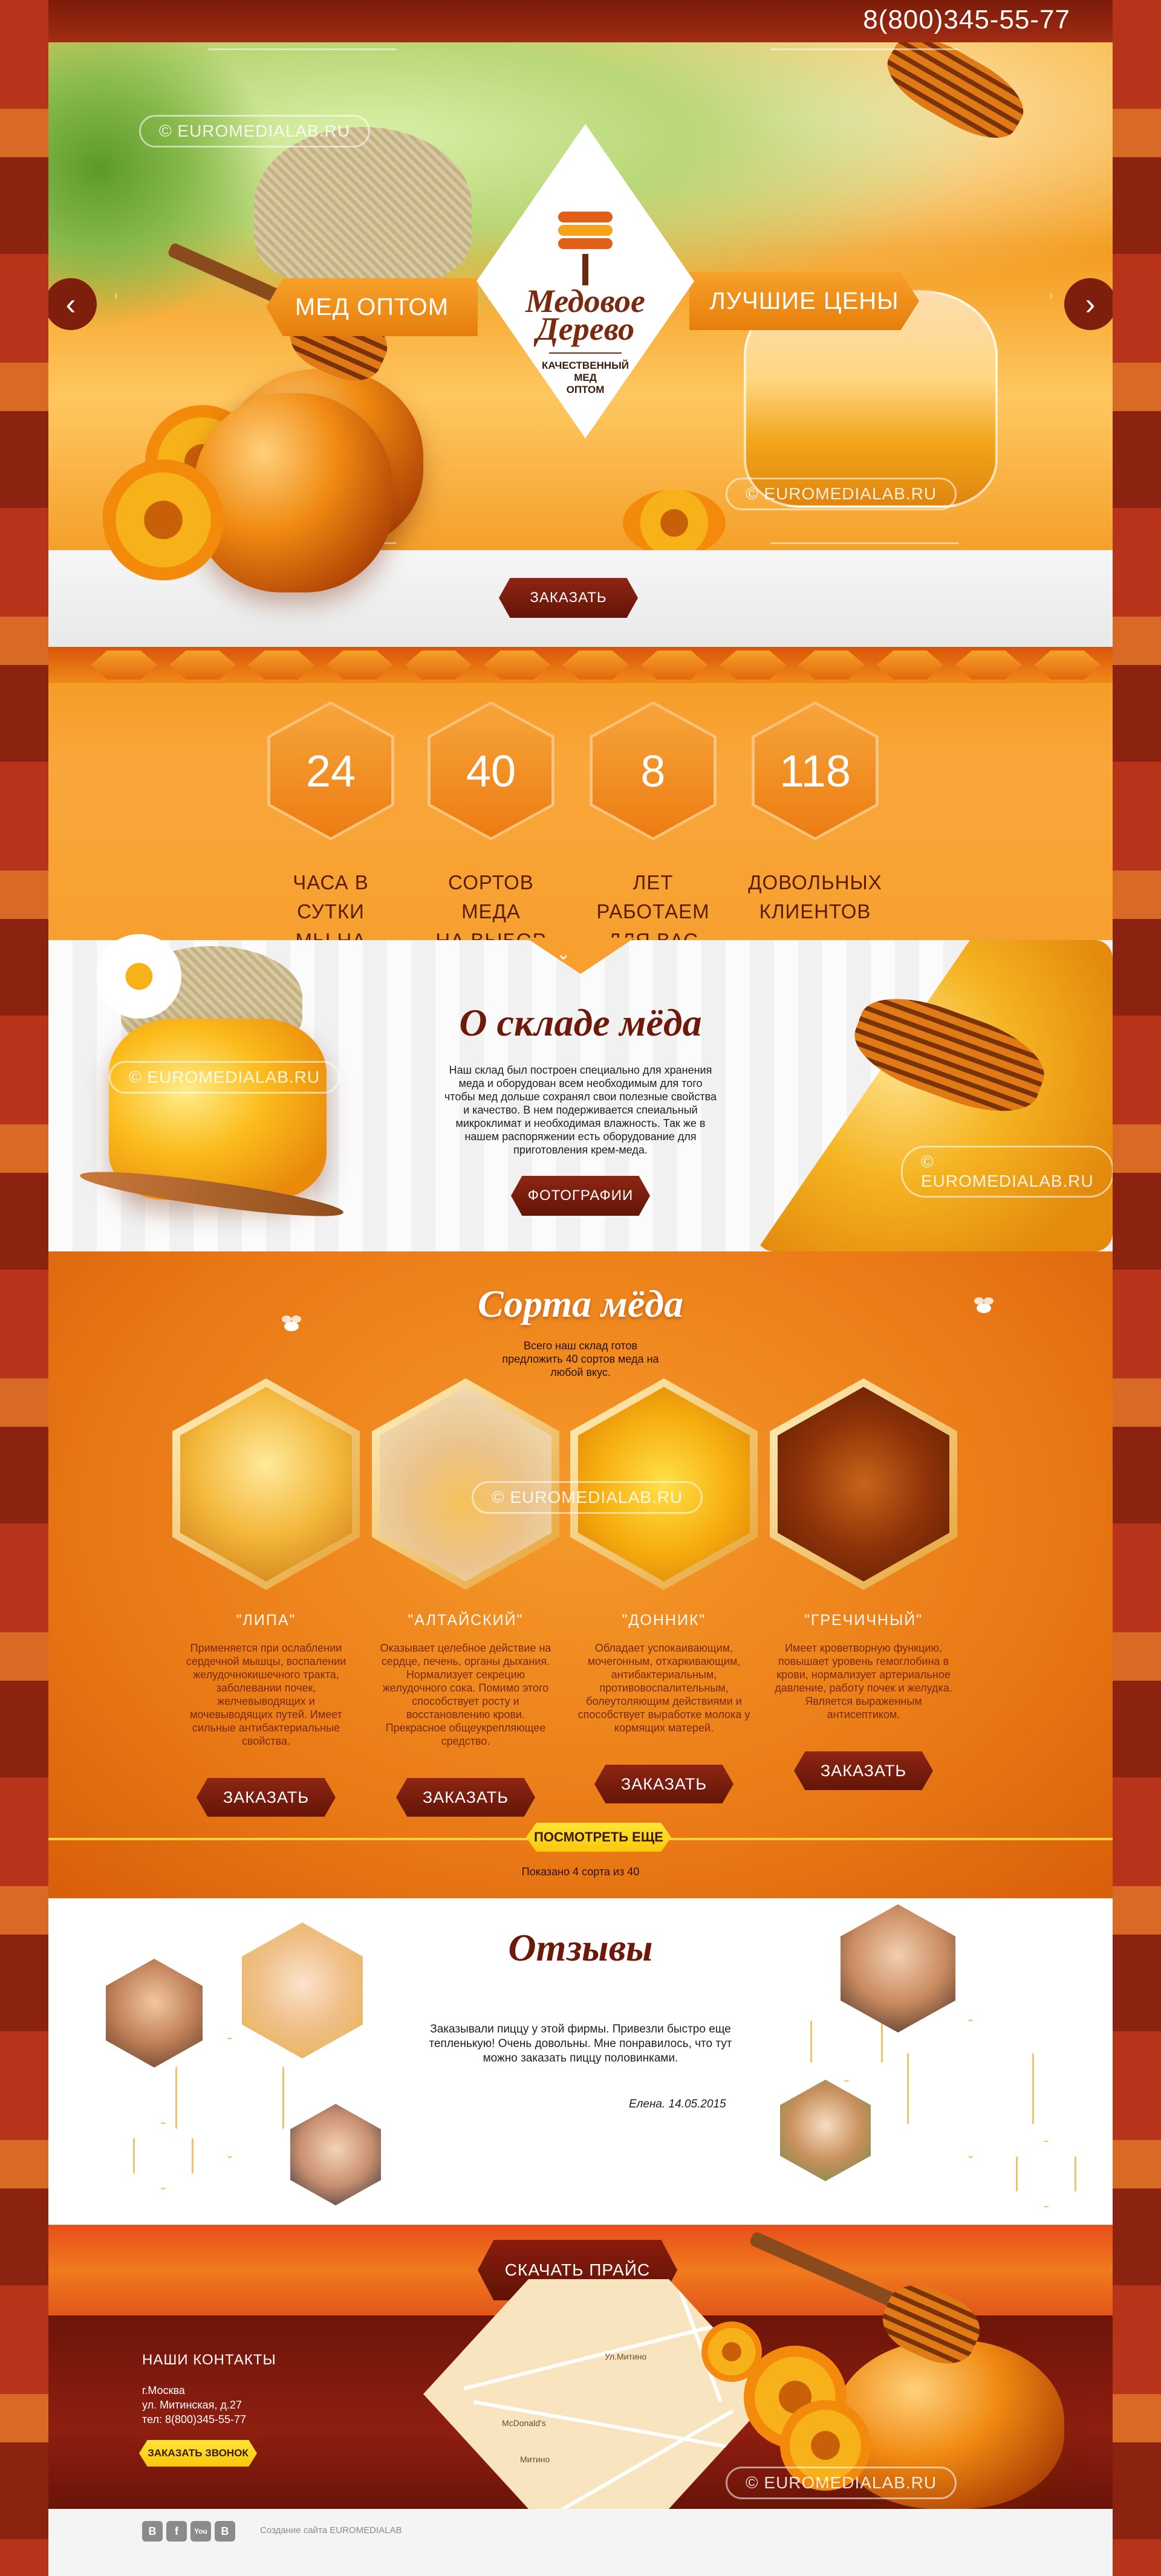 The height and width of the screenshot is (2576, 1161). I want to click on honeycomb-plate-image, so click(934, 1096).